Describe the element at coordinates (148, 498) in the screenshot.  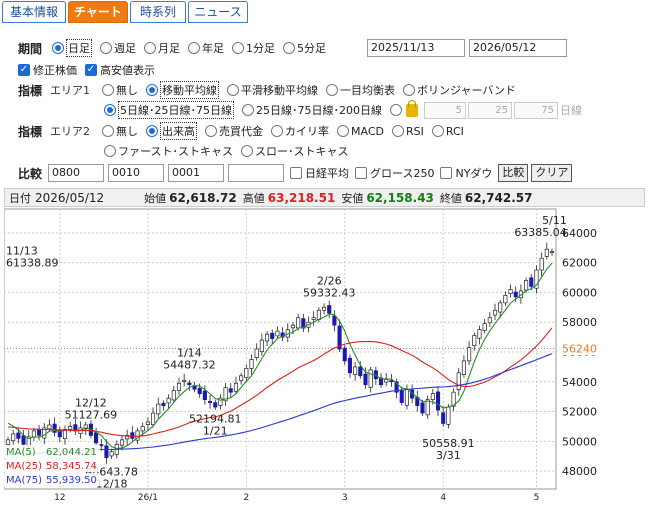
I see `x-tick-label: 26/1` at that location.